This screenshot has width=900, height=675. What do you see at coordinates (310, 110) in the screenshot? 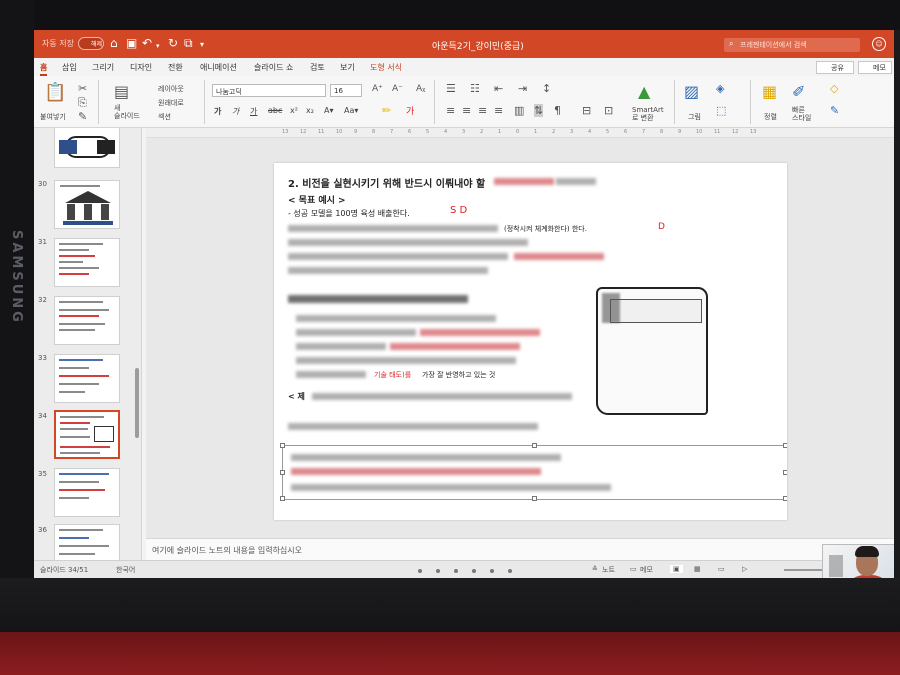
I see `subscript-icon: x₂` at bounding box center [310, 110].